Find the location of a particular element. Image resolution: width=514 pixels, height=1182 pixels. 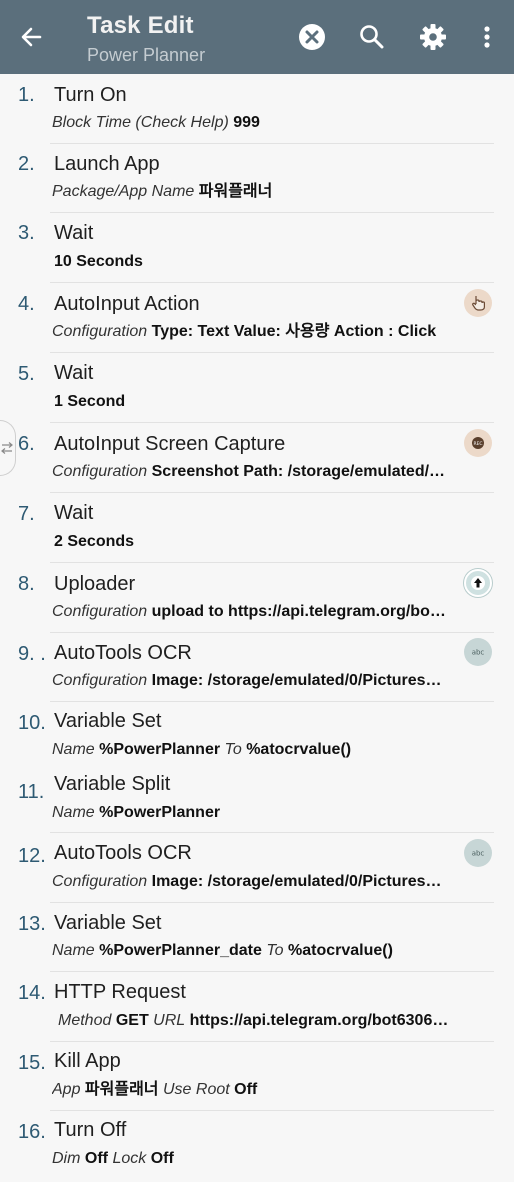

action-number: 2. is located at coordinates (26, 164).